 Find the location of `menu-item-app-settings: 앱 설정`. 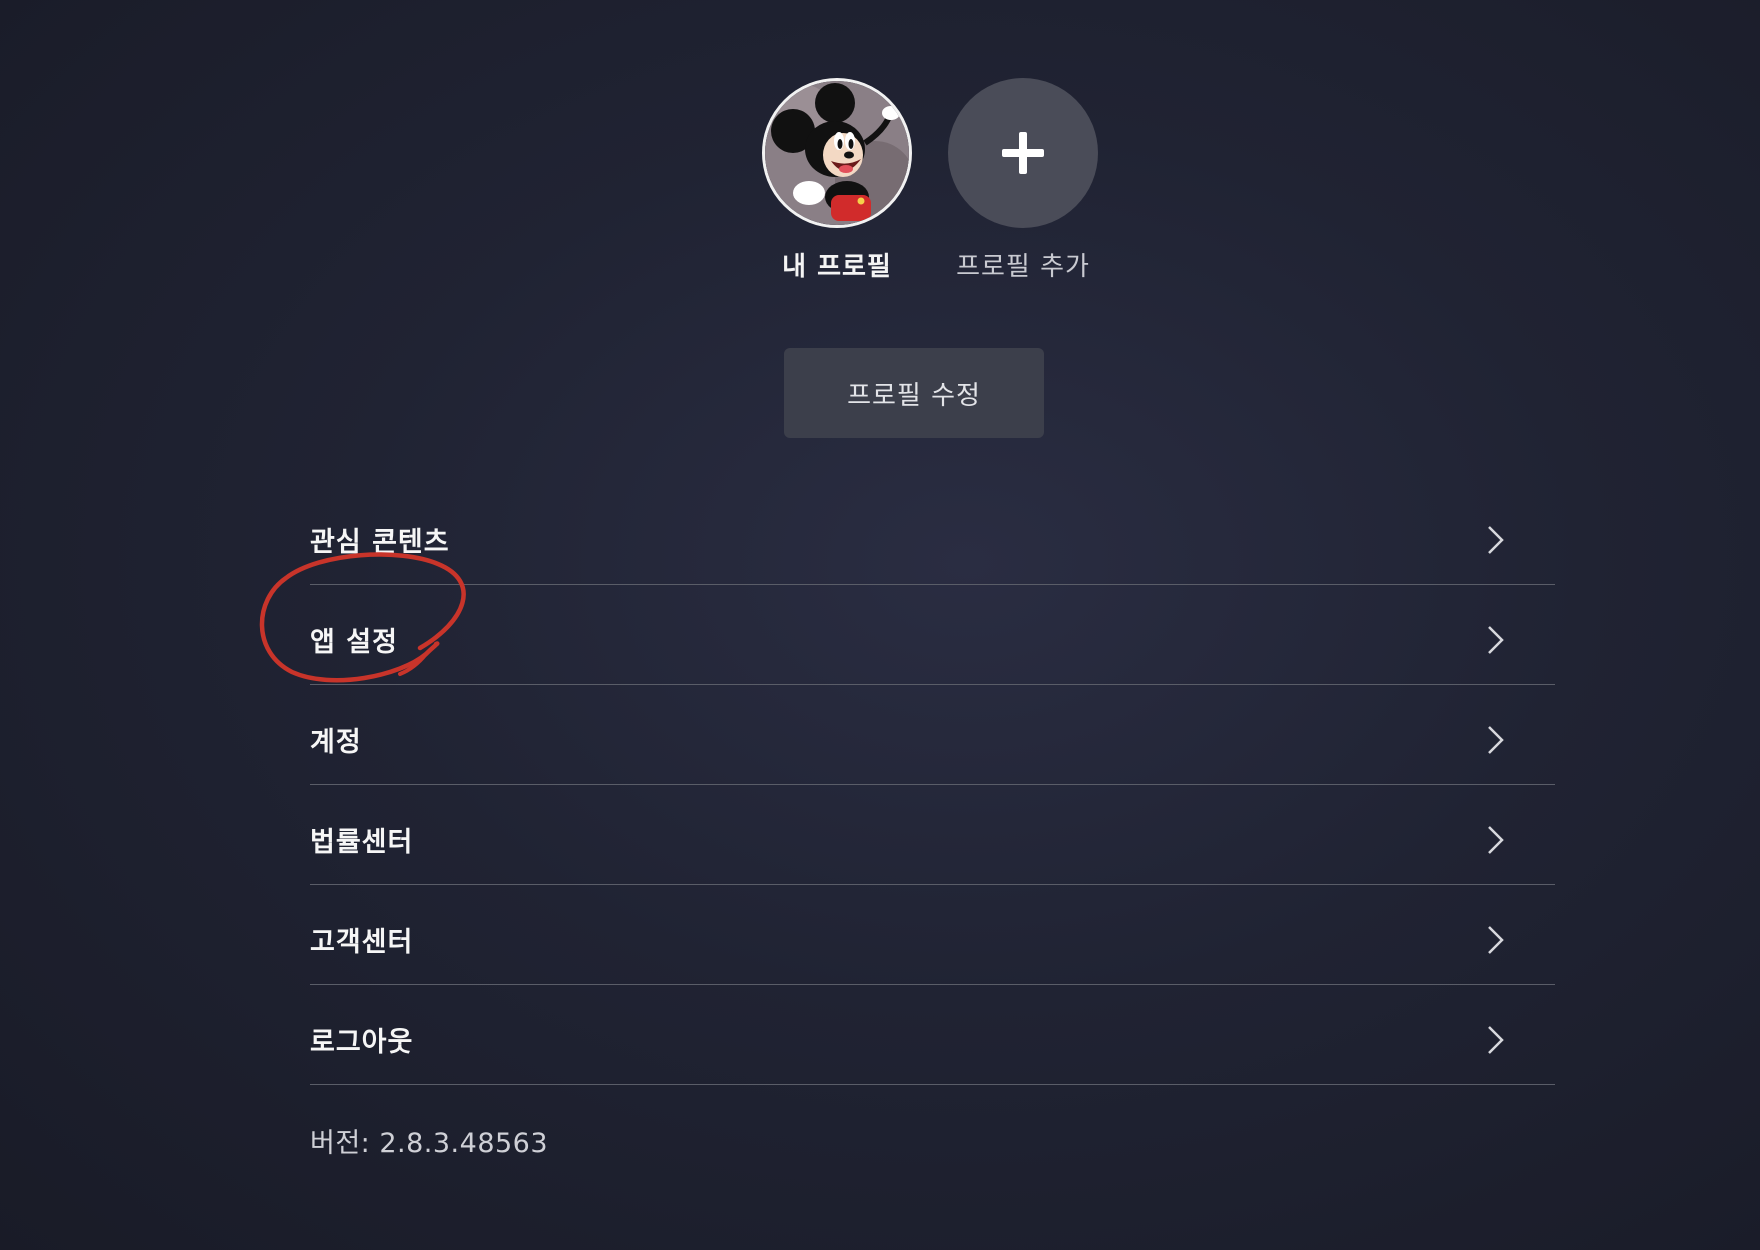

menu-item-app-settings: 앱 설정 is located at coordinates (932, 635).